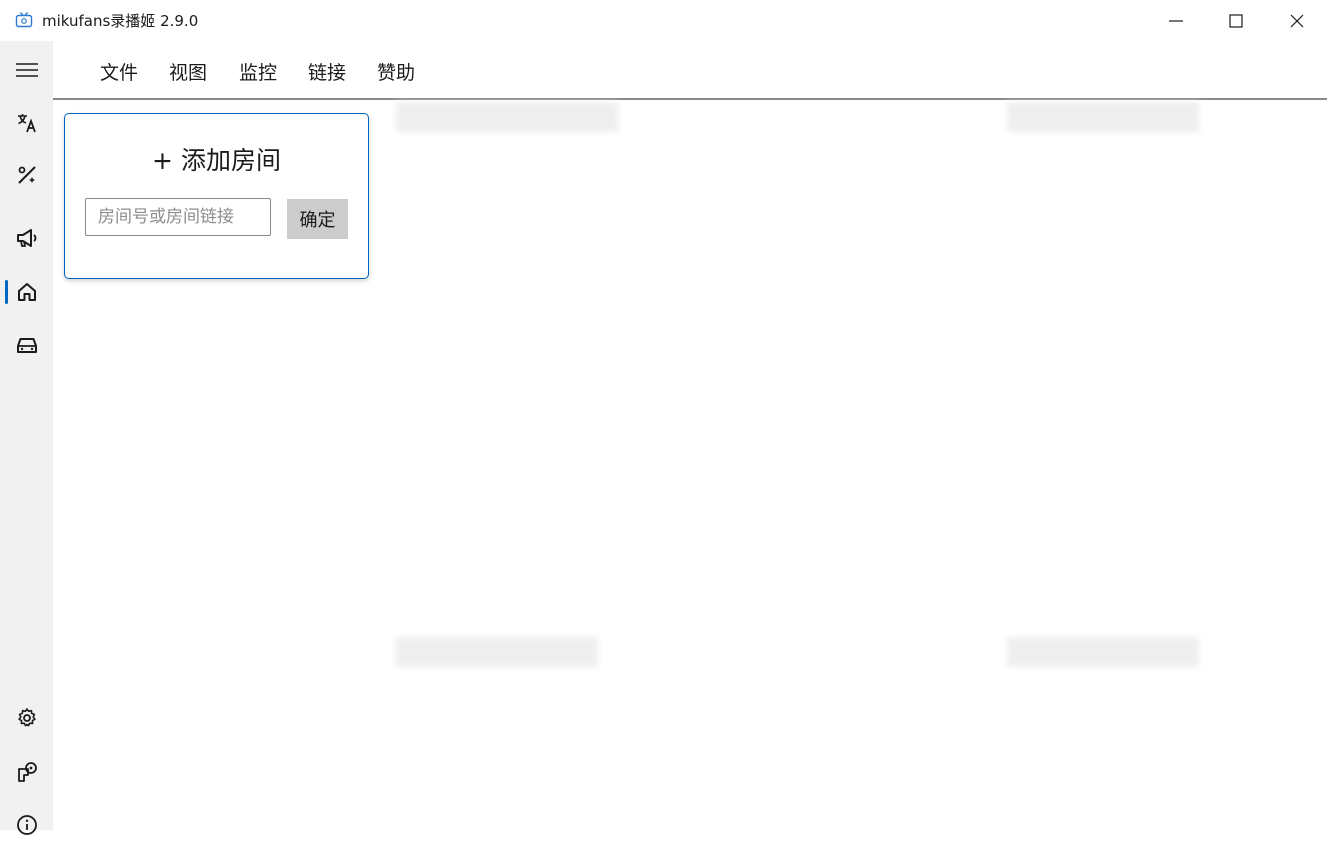 This screenshot has width=1327, height=845. I want to click on rail-item-translate, so click(26, 123).